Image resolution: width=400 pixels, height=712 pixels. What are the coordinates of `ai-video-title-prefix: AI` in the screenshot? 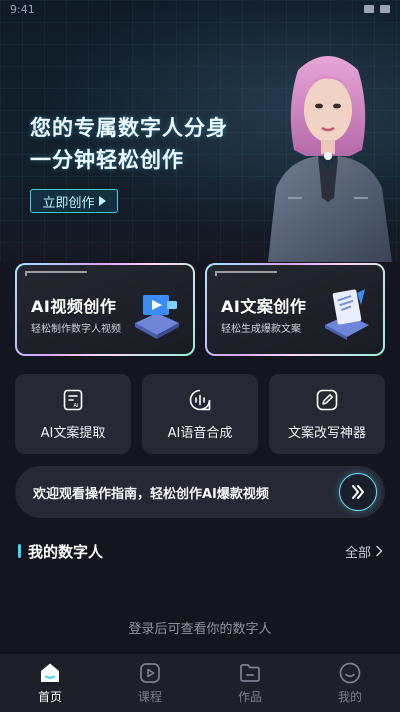 It's located at (41, 306).